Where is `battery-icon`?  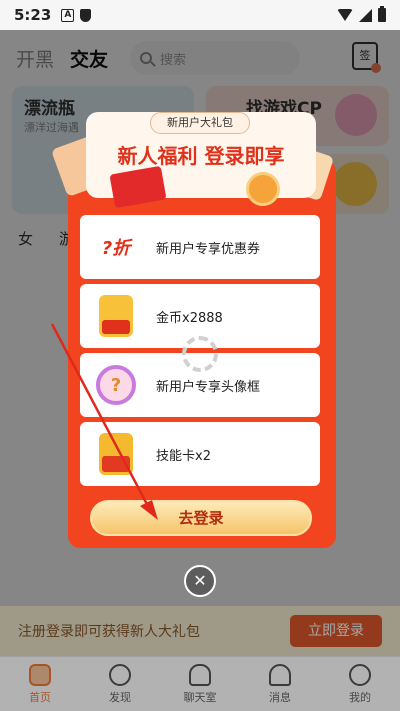 battery-icon is located at coordinates (382, 14).